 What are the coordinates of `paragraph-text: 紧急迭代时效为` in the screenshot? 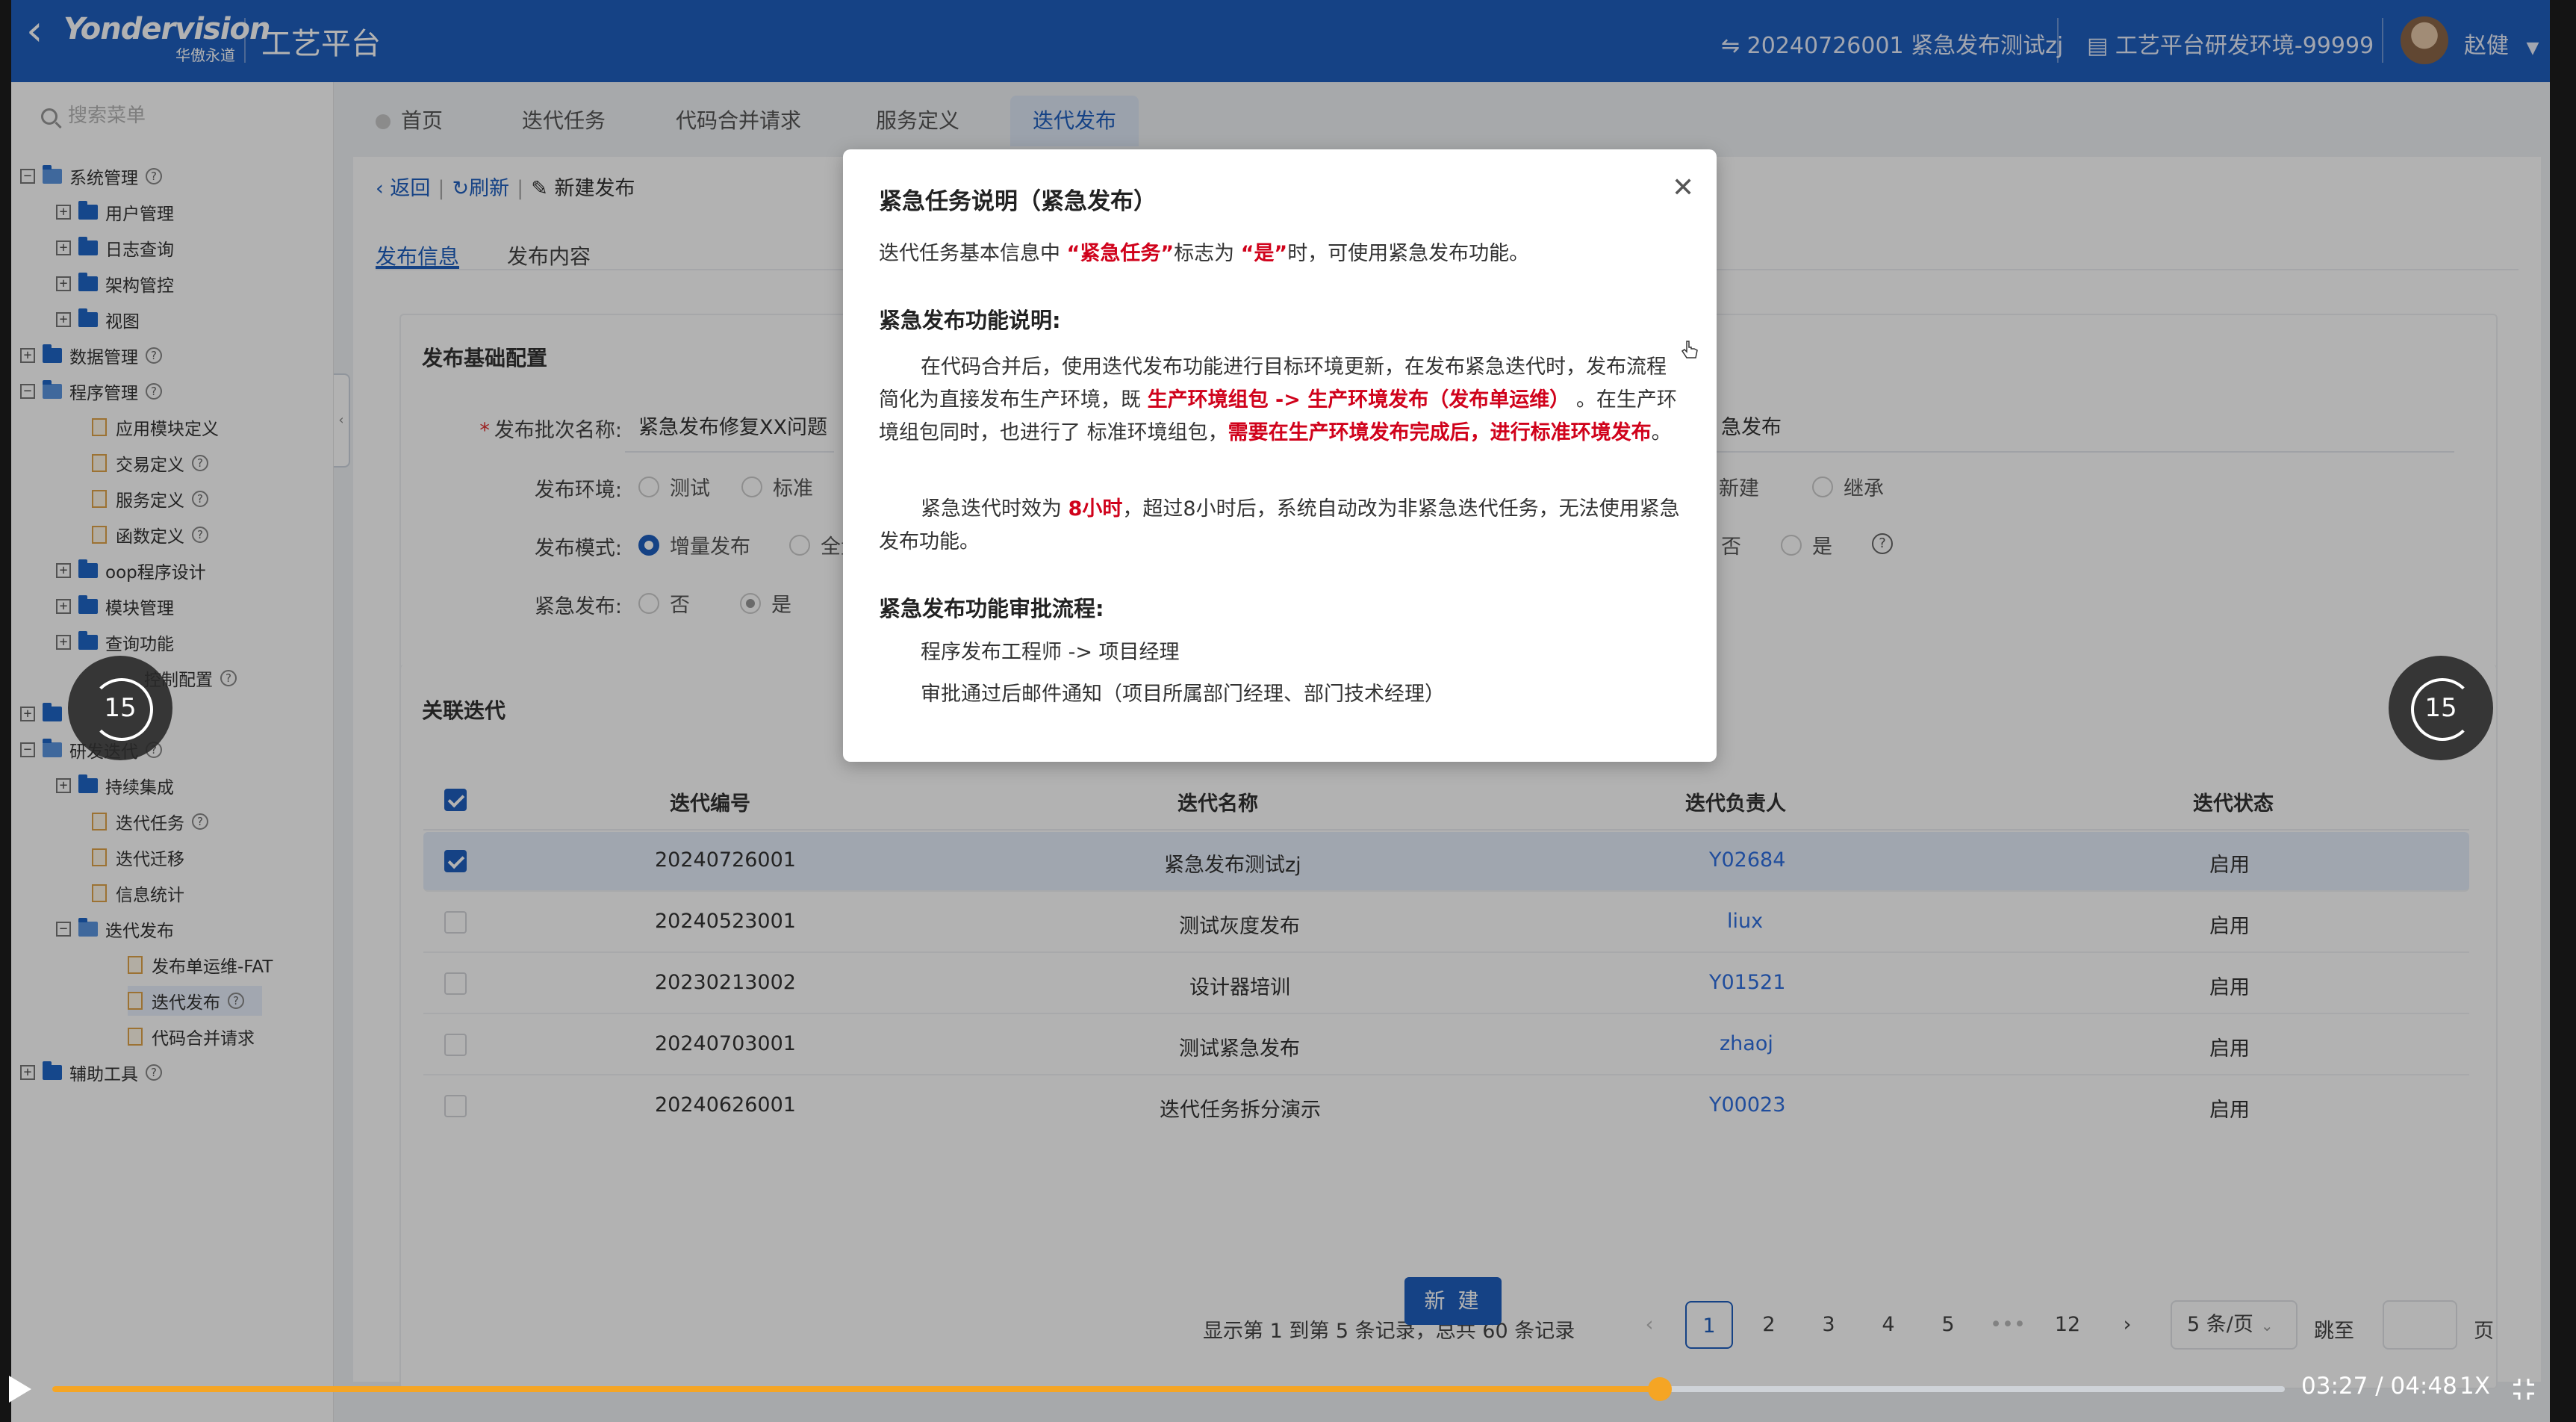 It's located at (994, 509).